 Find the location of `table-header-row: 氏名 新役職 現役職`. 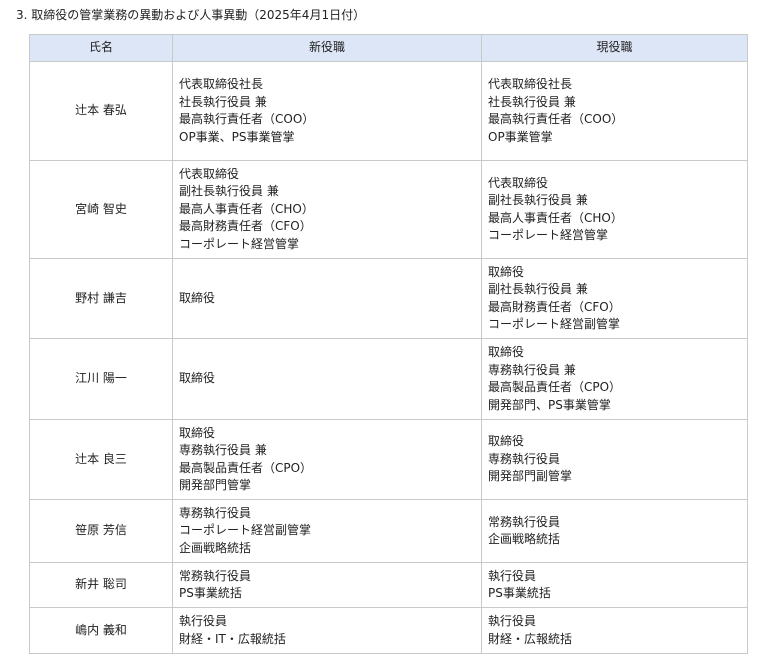

table-header-row: 氏名 新役職 現役職 is located at coordinates (388, 48).